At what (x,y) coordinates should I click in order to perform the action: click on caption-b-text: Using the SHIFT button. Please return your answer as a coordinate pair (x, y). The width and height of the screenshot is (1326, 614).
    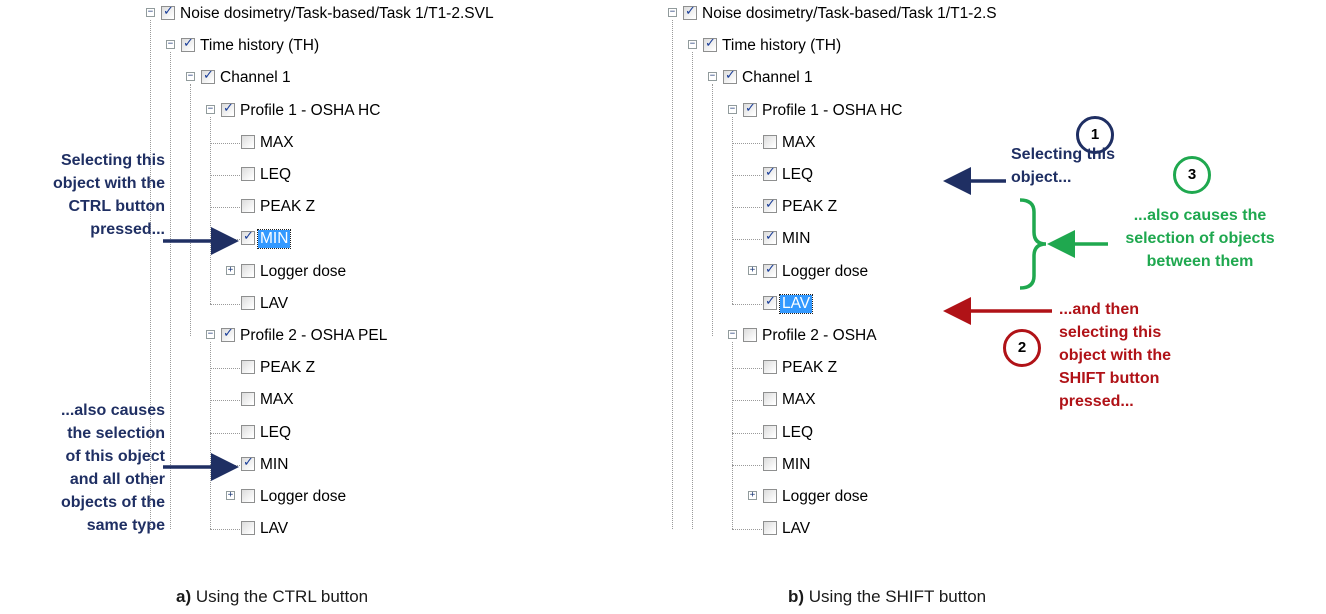
    Looking at the image, I should click on (895, 596).